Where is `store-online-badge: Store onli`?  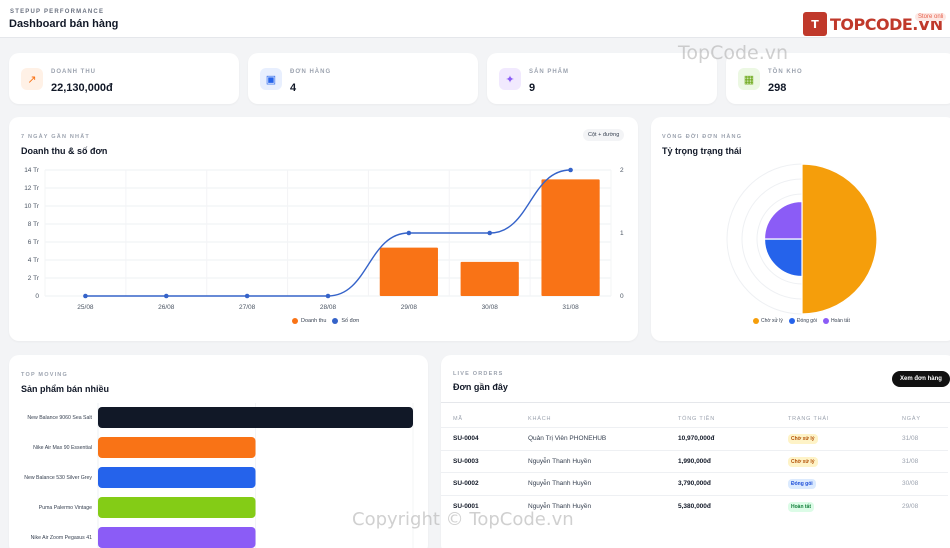 store-online-badge: Store onli is located at coordinates (931, 17).